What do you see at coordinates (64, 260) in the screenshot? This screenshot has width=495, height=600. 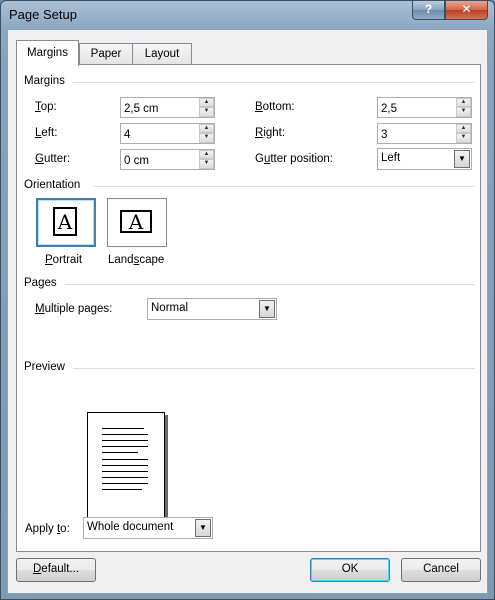 I see `portrait-label: Portrait` at bounding box center [64, 260].